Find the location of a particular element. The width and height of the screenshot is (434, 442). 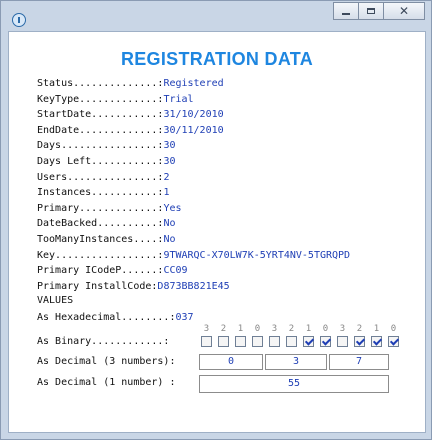

page-title: REGISTRATION DATA is located at coordinates (217, 59).